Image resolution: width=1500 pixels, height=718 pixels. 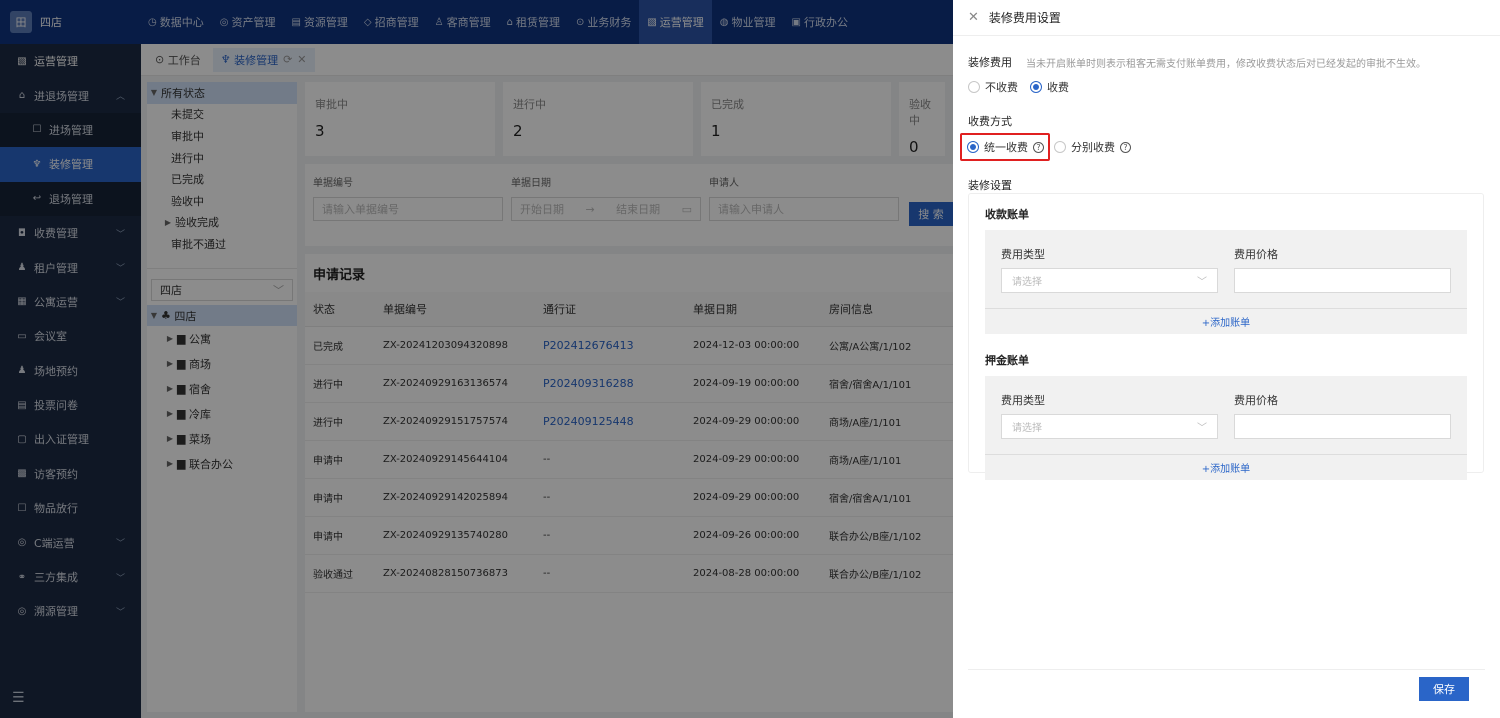 I want to click on receipt-bill-block: 费用类型 费用价格 请选择 ﹀ +添加账单, so click(x=1226, y=282).